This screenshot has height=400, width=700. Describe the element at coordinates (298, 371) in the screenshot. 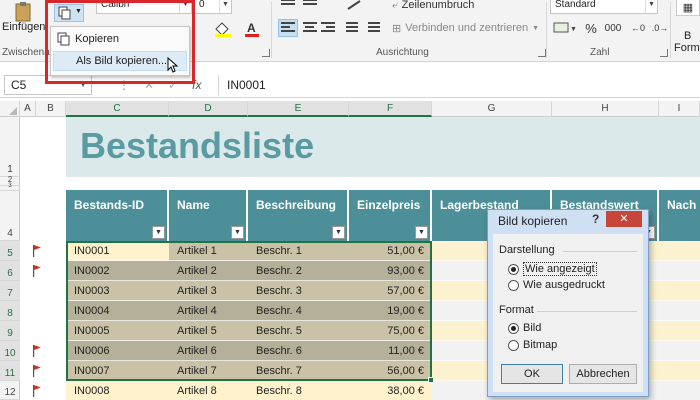

I see `cell-desc: Beschr. 7` at that location.